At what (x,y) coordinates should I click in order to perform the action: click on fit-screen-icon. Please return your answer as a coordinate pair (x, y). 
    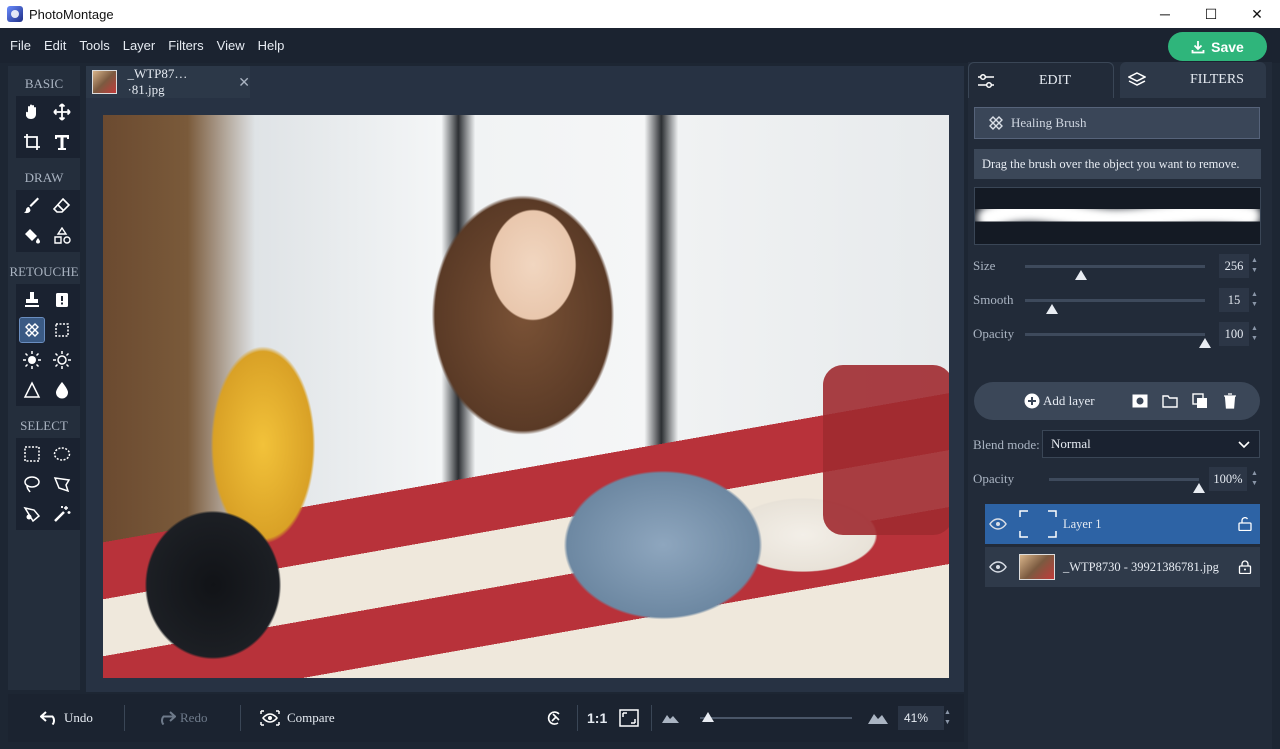
    Looking at the image, I should click on (629, 718).